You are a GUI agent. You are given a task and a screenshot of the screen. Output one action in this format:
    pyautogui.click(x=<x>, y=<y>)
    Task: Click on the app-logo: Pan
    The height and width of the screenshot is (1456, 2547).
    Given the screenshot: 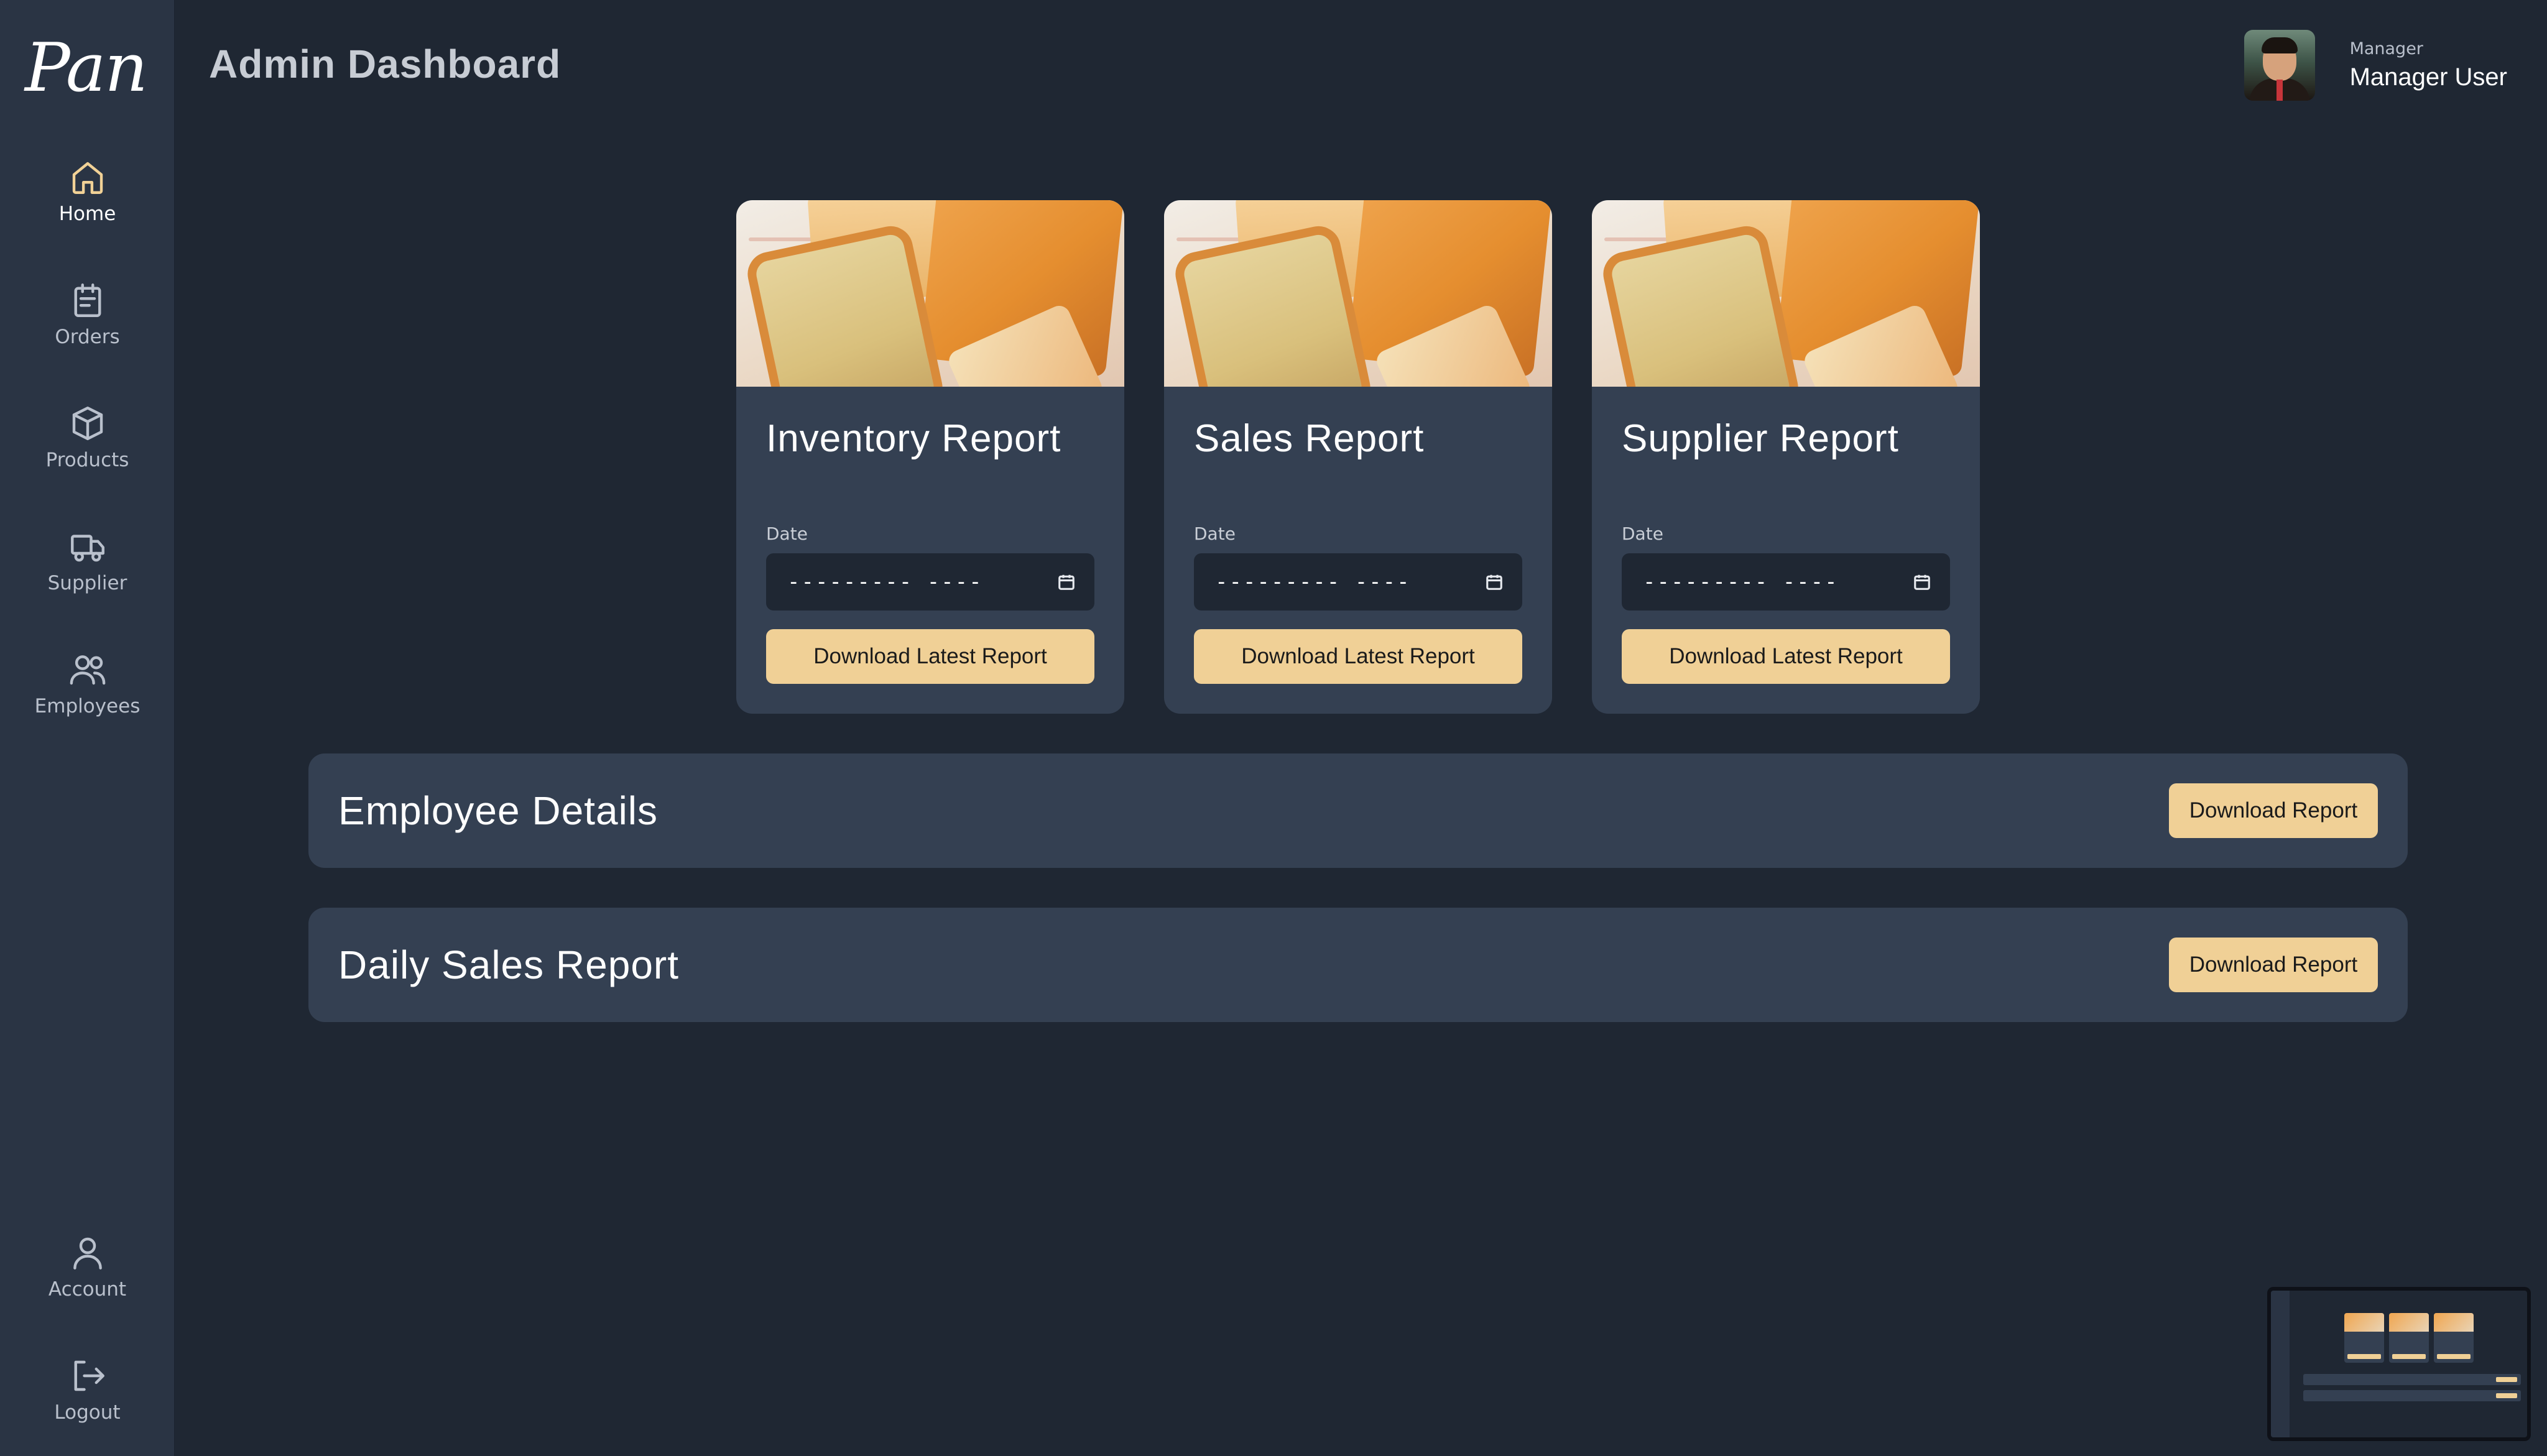 What is the action you would take?
    pyautogui.click(x=87, y=68)
    